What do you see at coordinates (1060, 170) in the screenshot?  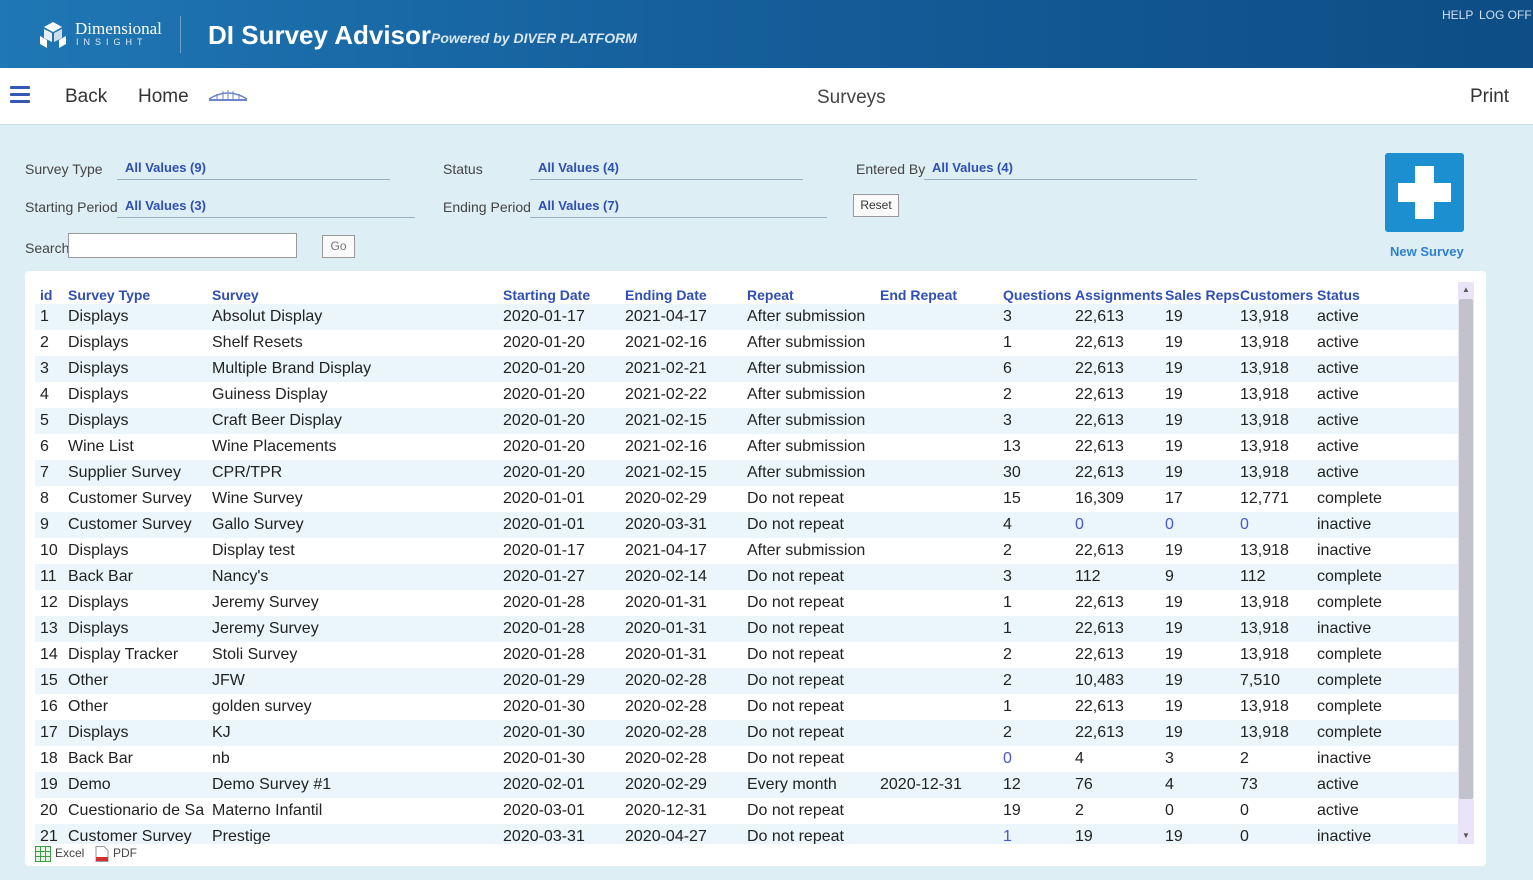 I see `entered-by-filter: All Values (4)` at bounding box center [1060, 170].